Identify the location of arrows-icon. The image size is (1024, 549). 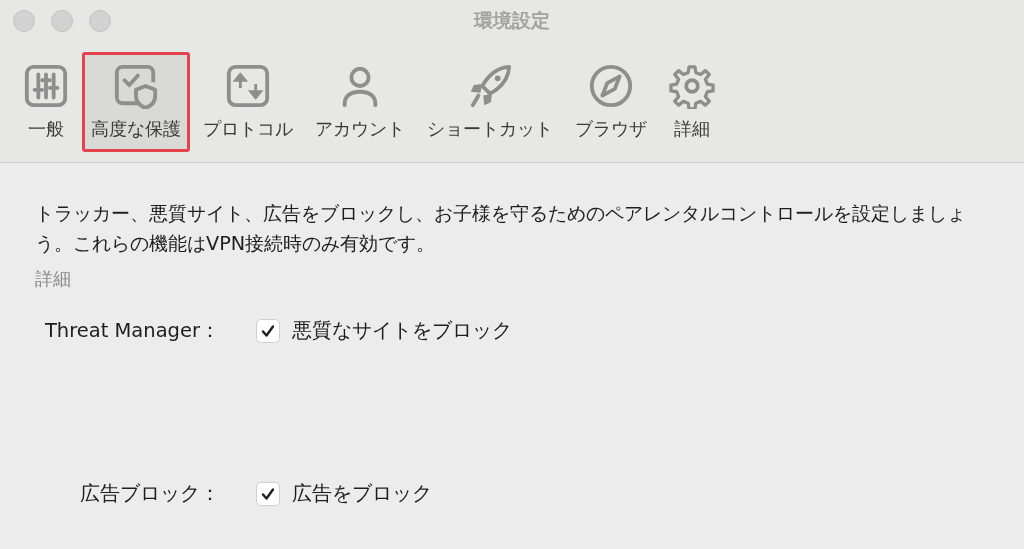
(248, 86).